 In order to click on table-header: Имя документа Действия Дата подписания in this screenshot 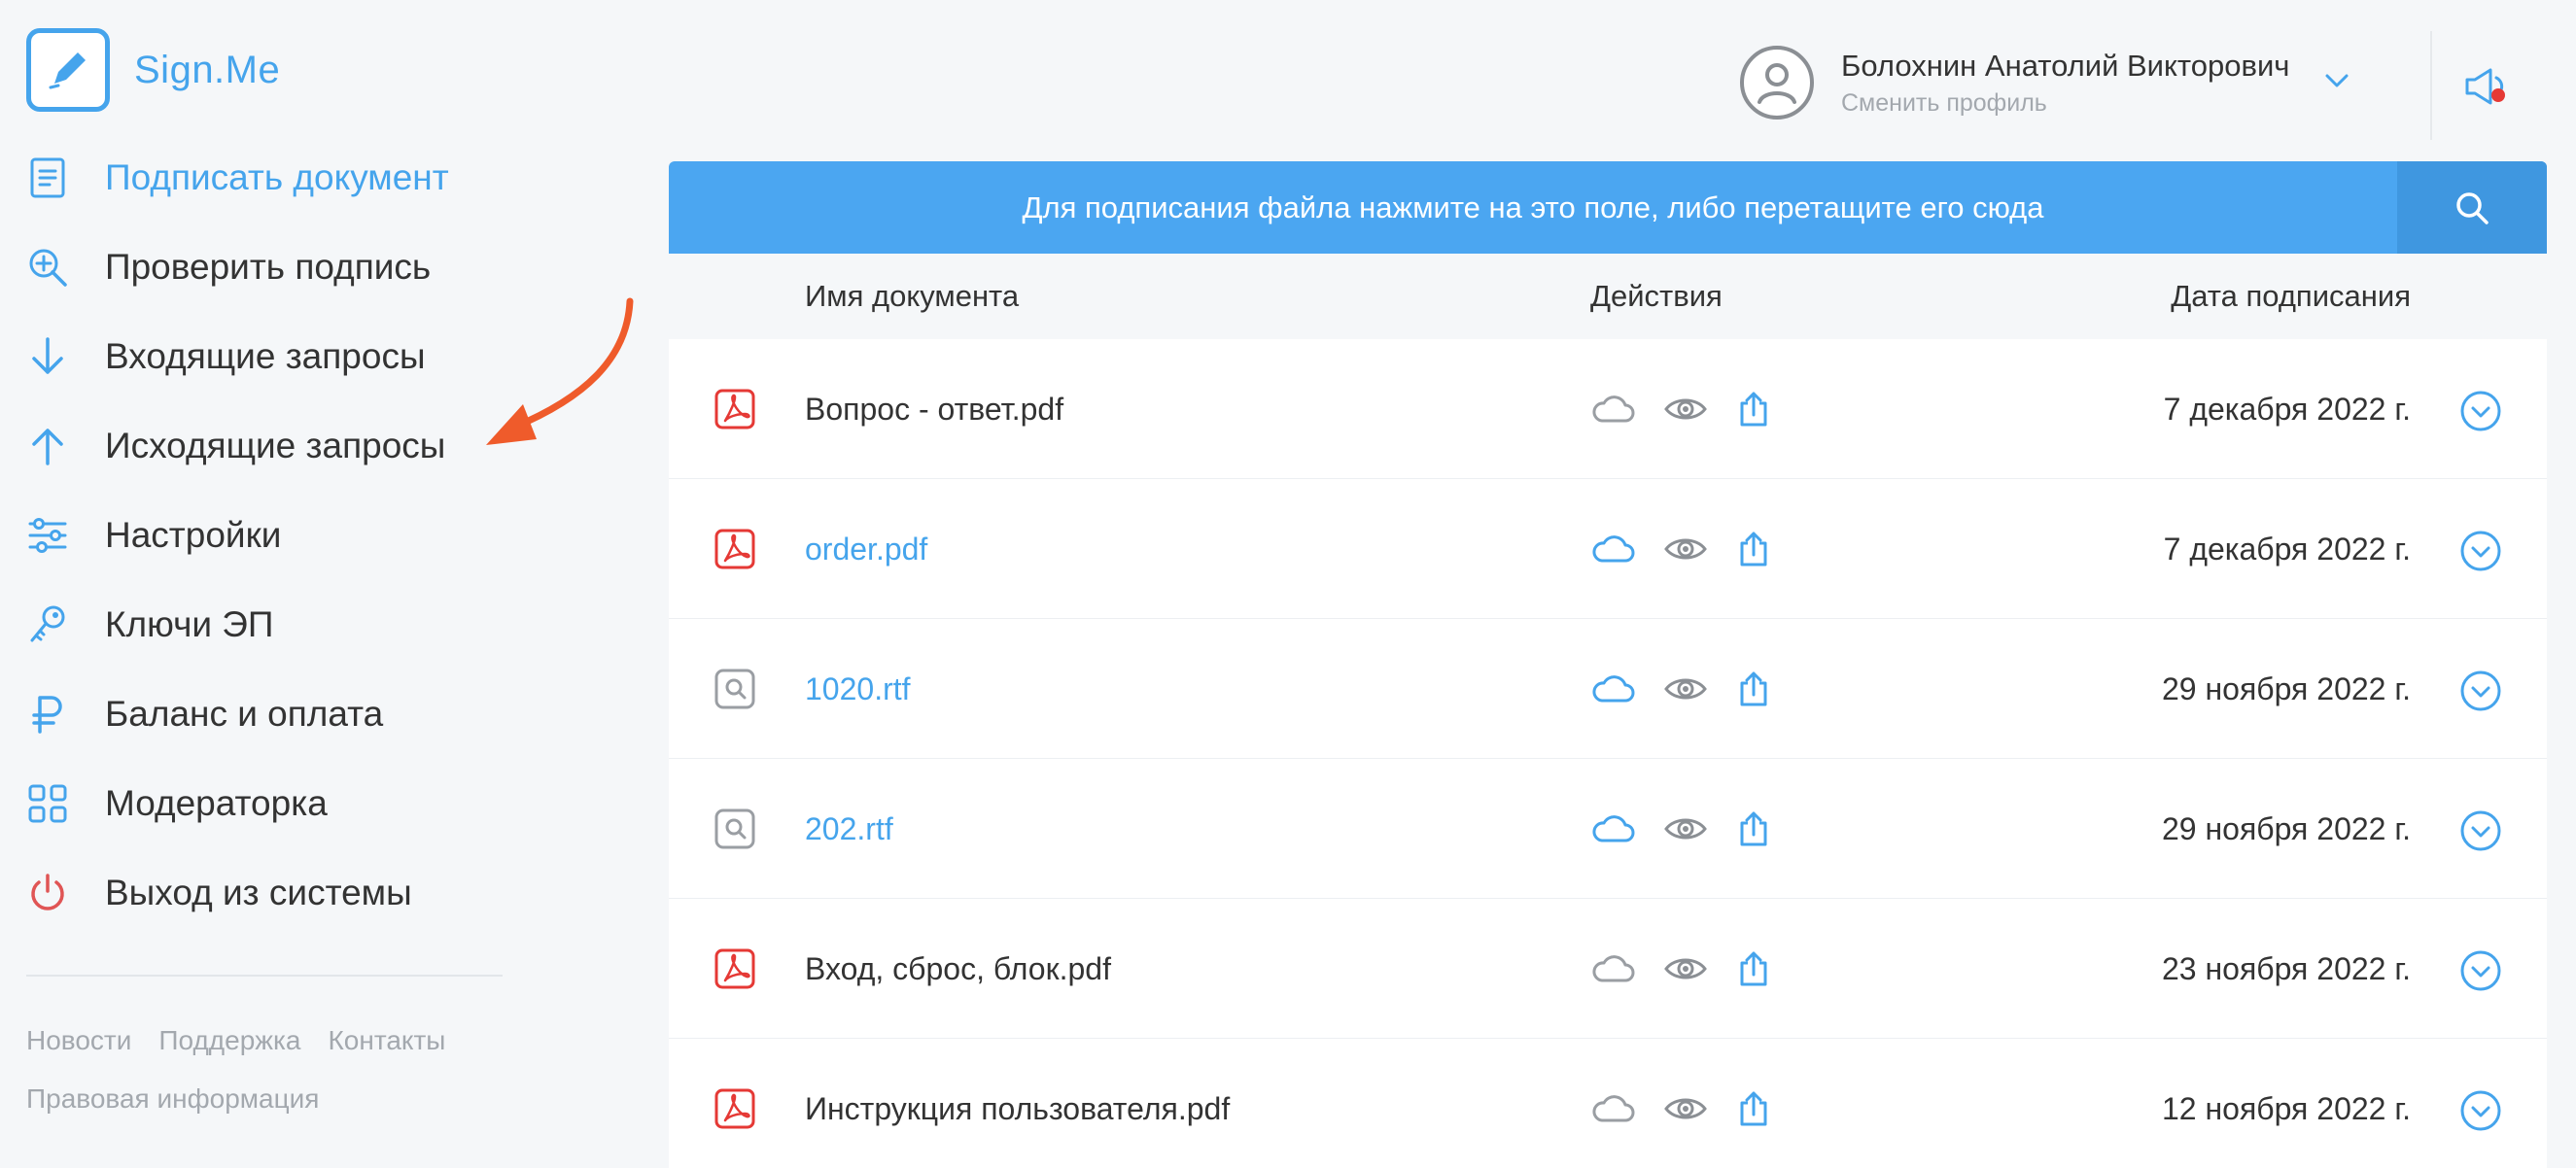, I will do `click(1608, 297)`.